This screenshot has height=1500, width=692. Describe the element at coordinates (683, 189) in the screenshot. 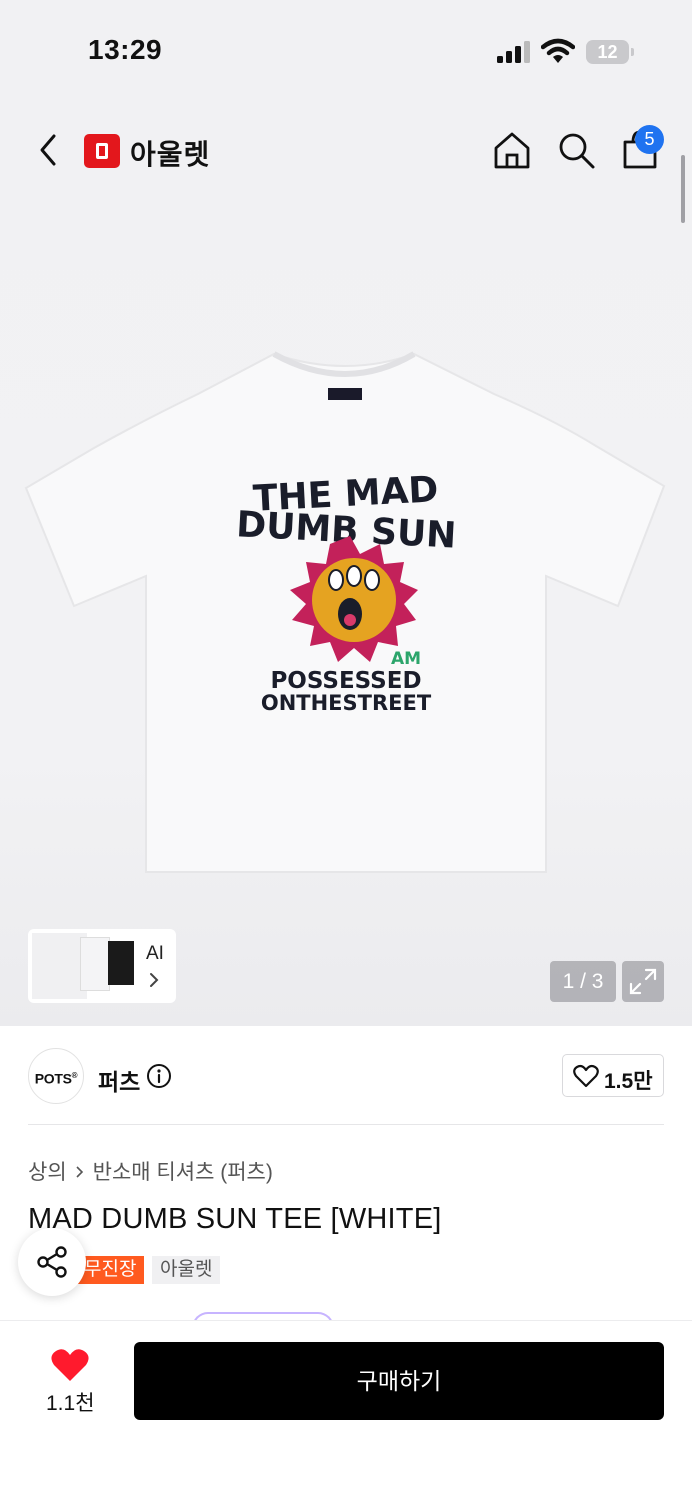

I see `scrollbar` at that location.